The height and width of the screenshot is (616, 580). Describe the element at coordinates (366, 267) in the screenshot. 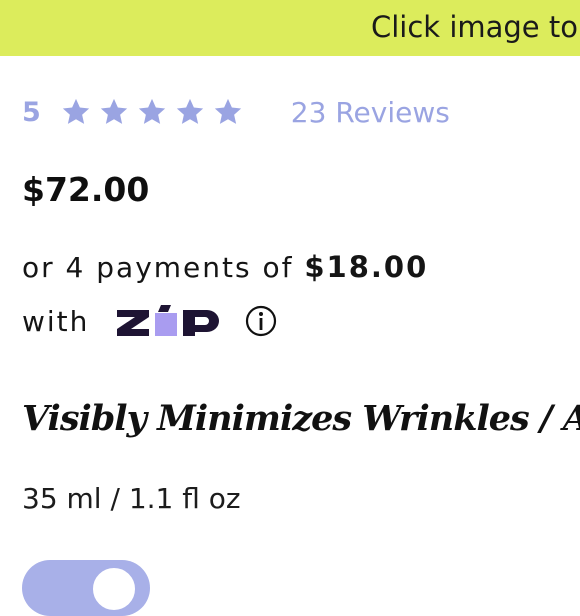

I see `installment-amount: $18.00` at that location.